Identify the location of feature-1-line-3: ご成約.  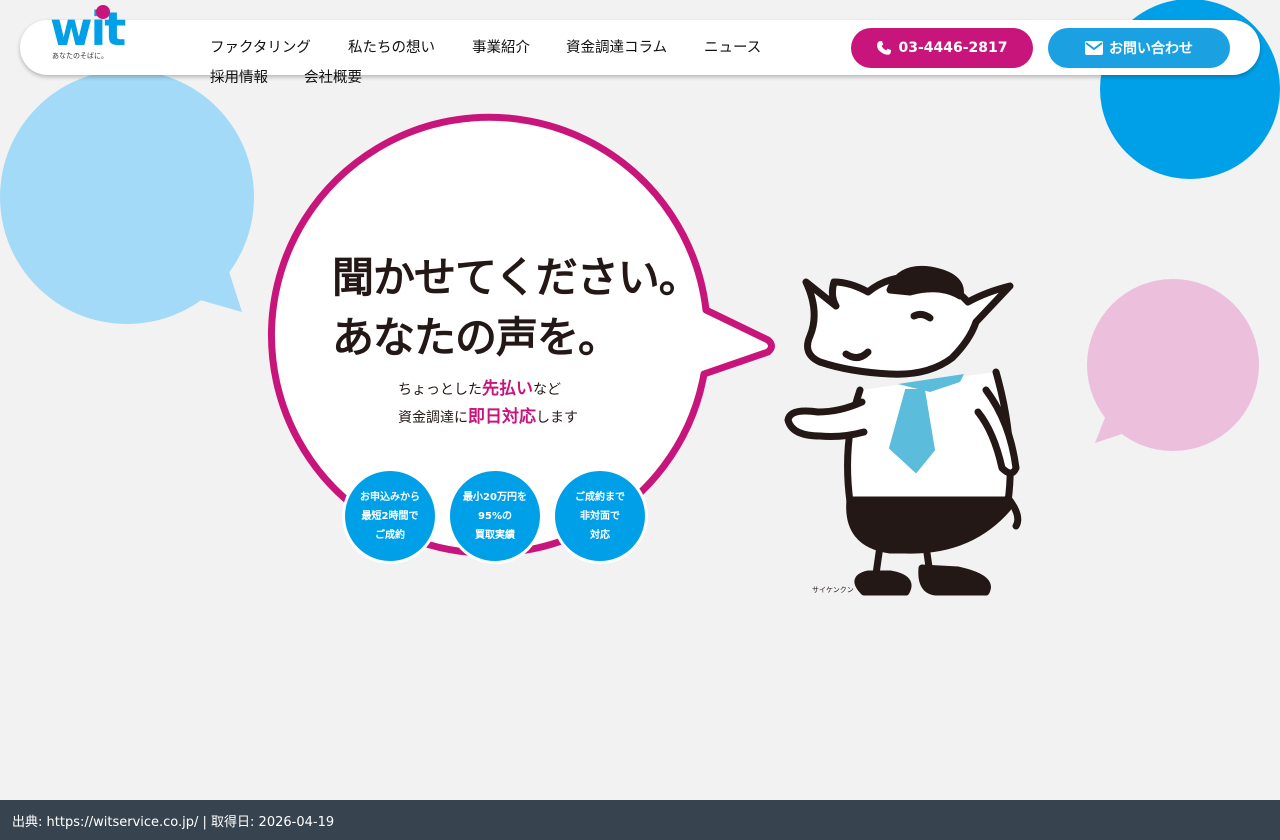
(390, 535).